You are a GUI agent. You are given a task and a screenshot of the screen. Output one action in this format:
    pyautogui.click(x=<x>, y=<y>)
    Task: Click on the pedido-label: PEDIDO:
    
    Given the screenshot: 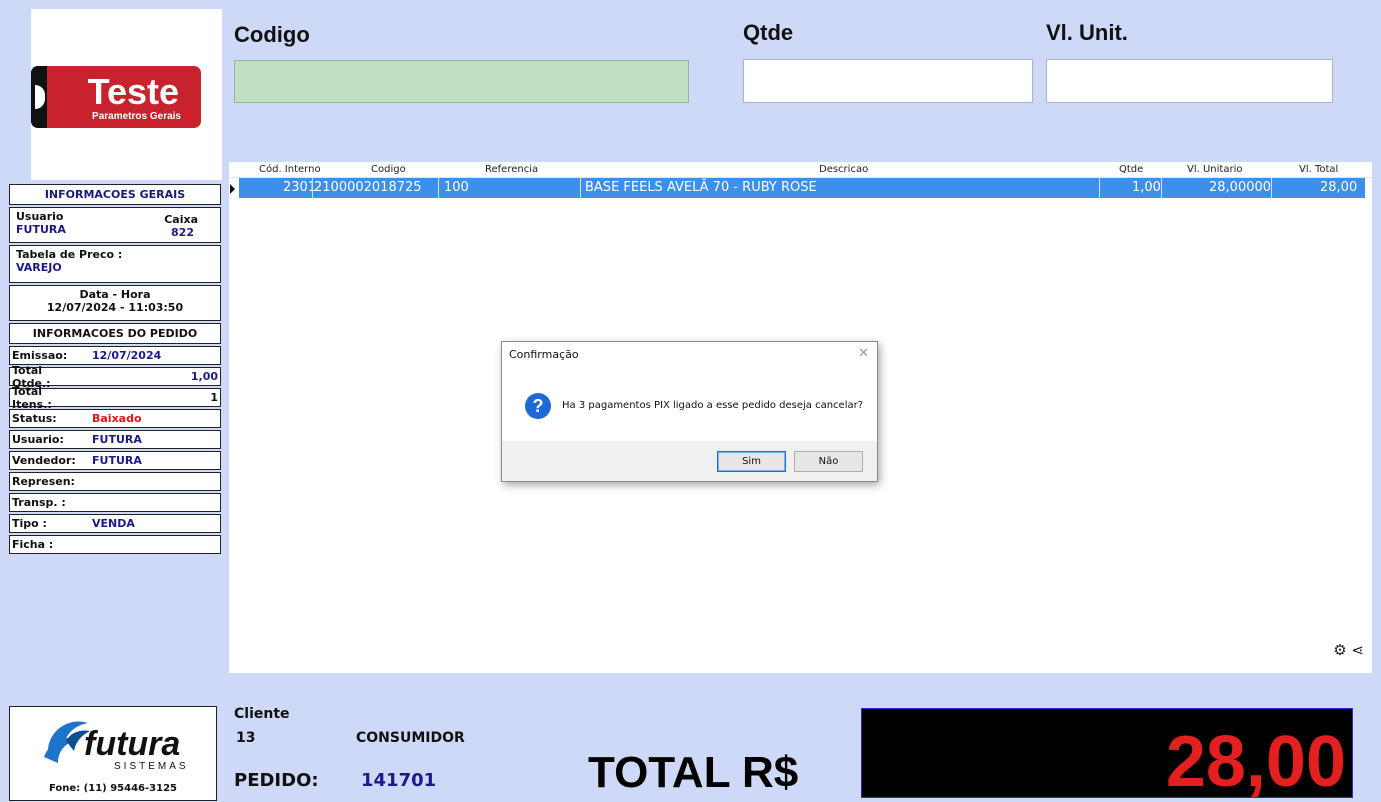 What is the action you would take?
    pyautogui.click(x=276, y=780)
    